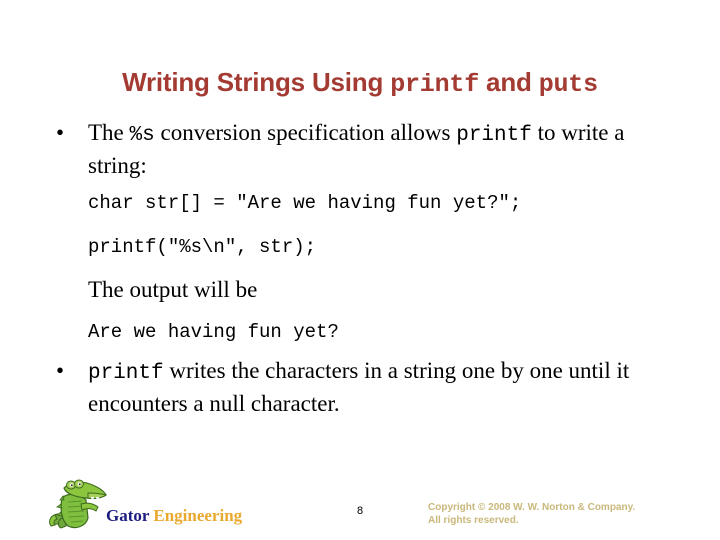 The height and width of the screenshot is (540, 720). What do you see at coordinates (128, 515) in the screenshot?
I see `logo-word-gator: Gator` at bounding box center [128, 515].